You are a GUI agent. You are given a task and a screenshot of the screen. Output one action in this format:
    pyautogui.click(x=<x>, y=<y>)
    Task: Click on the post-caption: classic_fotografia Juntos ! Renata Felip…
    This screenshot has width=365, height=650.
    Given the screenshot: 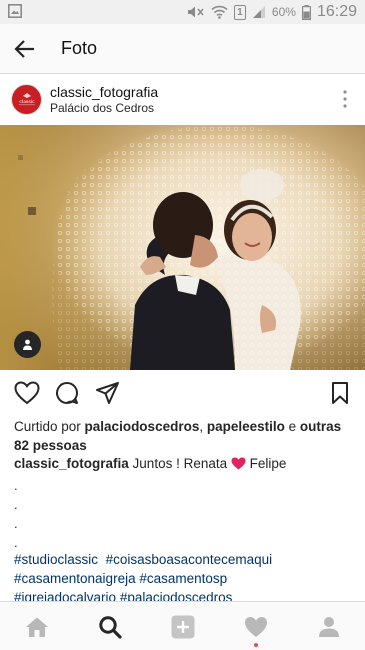 What is the action you would take?
    pyautogui.click(x=184, y=463)
    